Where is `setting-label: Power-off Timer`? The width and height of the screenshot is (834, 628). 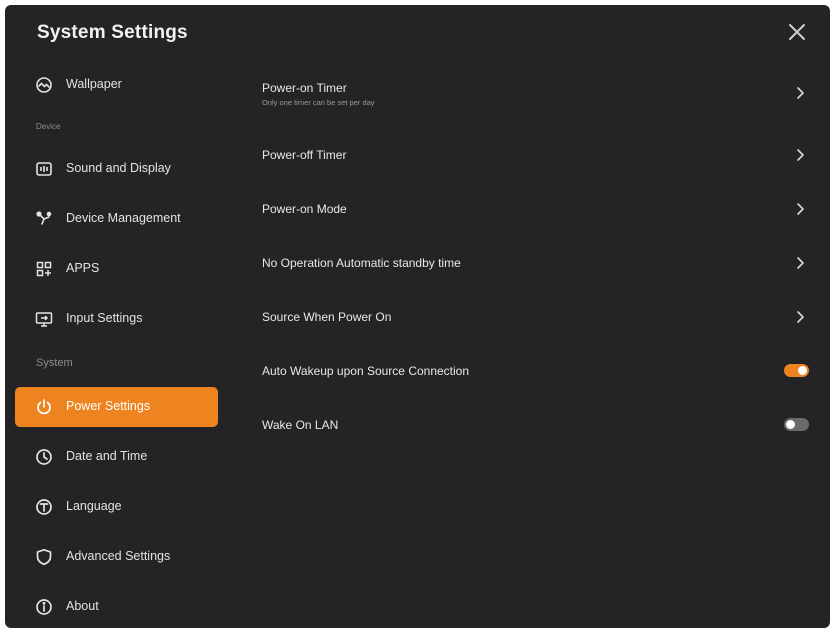 setting-label: Power-off Timer is located at coordinates (304, 155).